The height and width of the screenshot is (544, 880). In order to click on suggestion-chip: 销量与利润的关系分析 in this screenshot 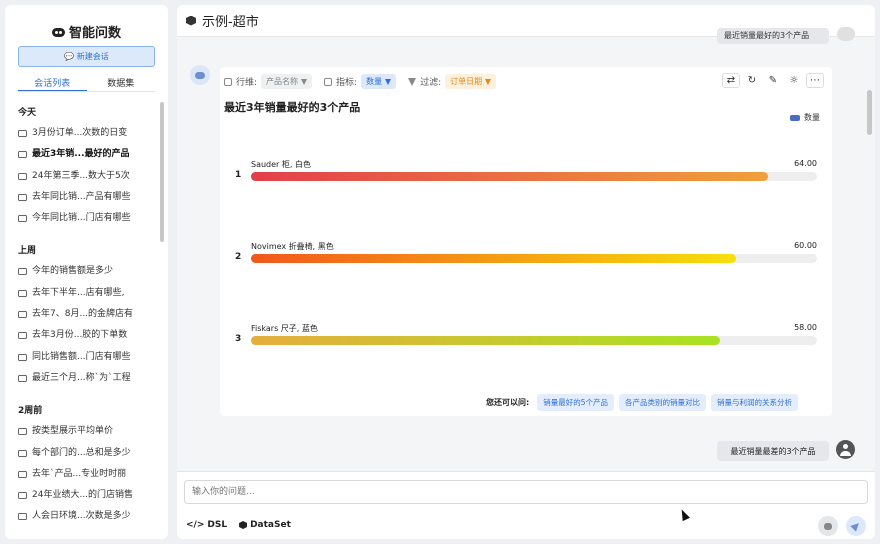, I will do `click(754, 402)`.